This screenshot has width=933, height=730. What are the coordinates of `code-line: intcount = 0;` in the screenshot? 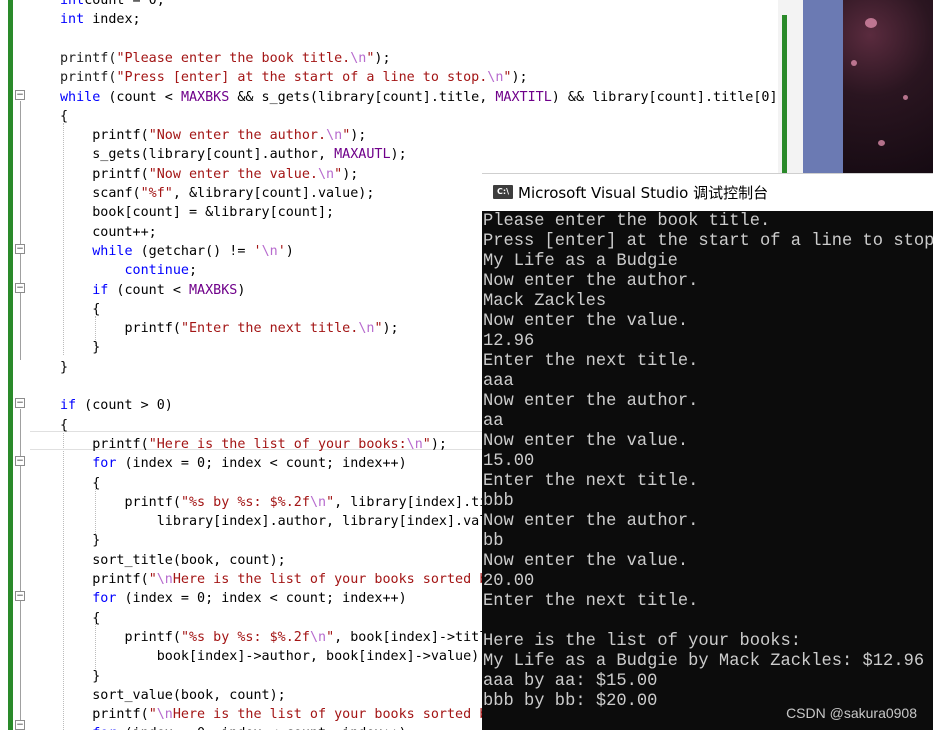 It's located at (112, 5).